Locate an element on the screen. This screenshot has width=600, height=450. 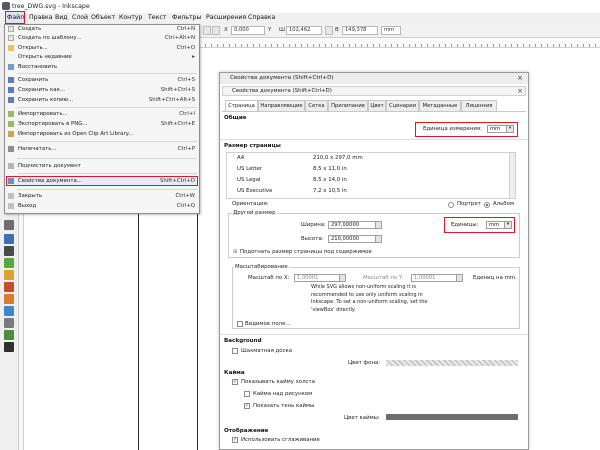
width-spinbox: 297,00000 is located at coordinates (355, 225).